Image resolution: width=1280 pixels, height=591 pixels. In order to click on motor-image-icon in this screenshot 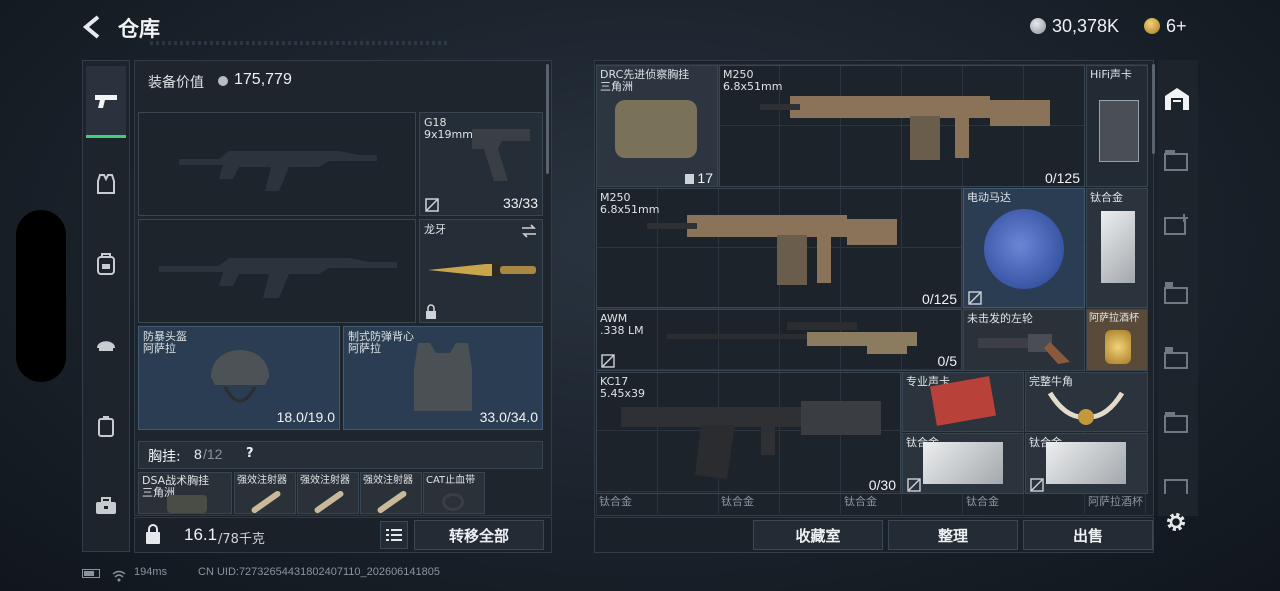, I will do `click(1024, 249)`.